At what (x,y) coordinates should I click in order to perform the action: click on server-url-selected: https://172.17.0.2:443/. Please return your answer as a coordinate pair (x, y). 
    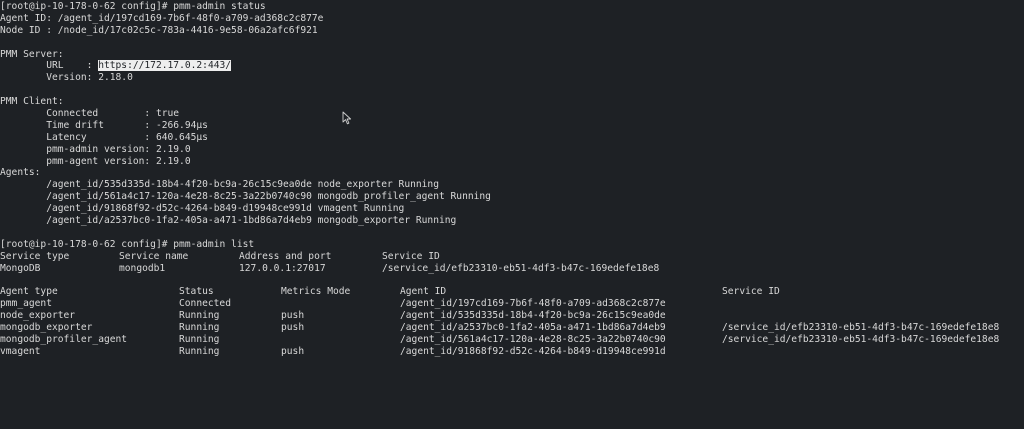
    Looking at the image, I should click on (165, 66).